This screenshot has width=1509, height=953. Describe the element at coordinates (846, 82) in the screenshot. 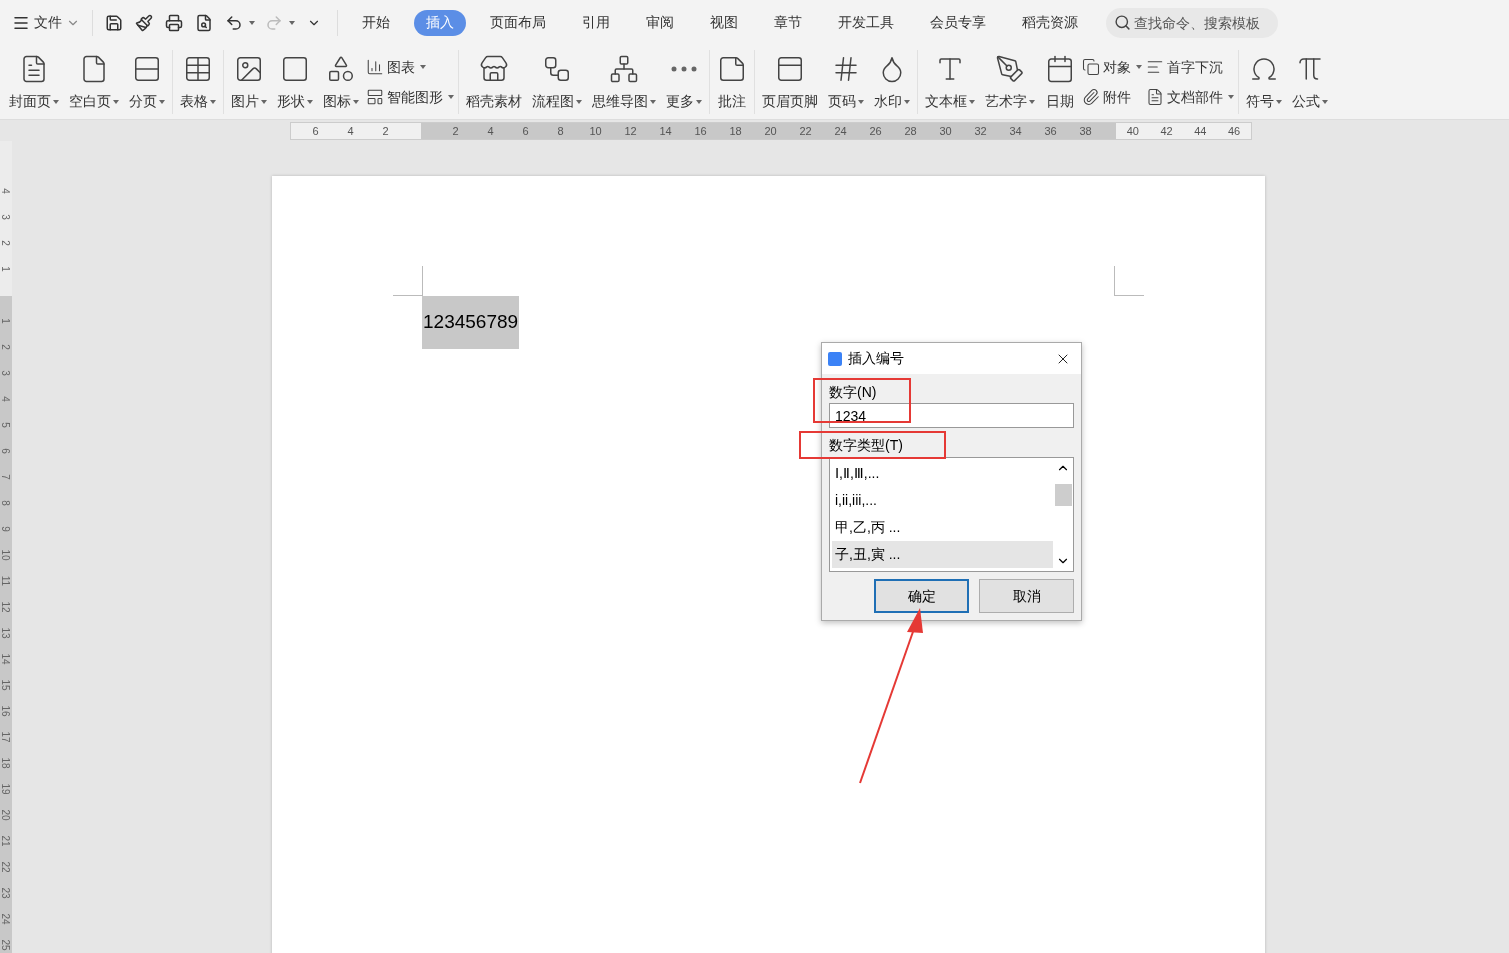

I see `toolbar-button: 页码` at that location.